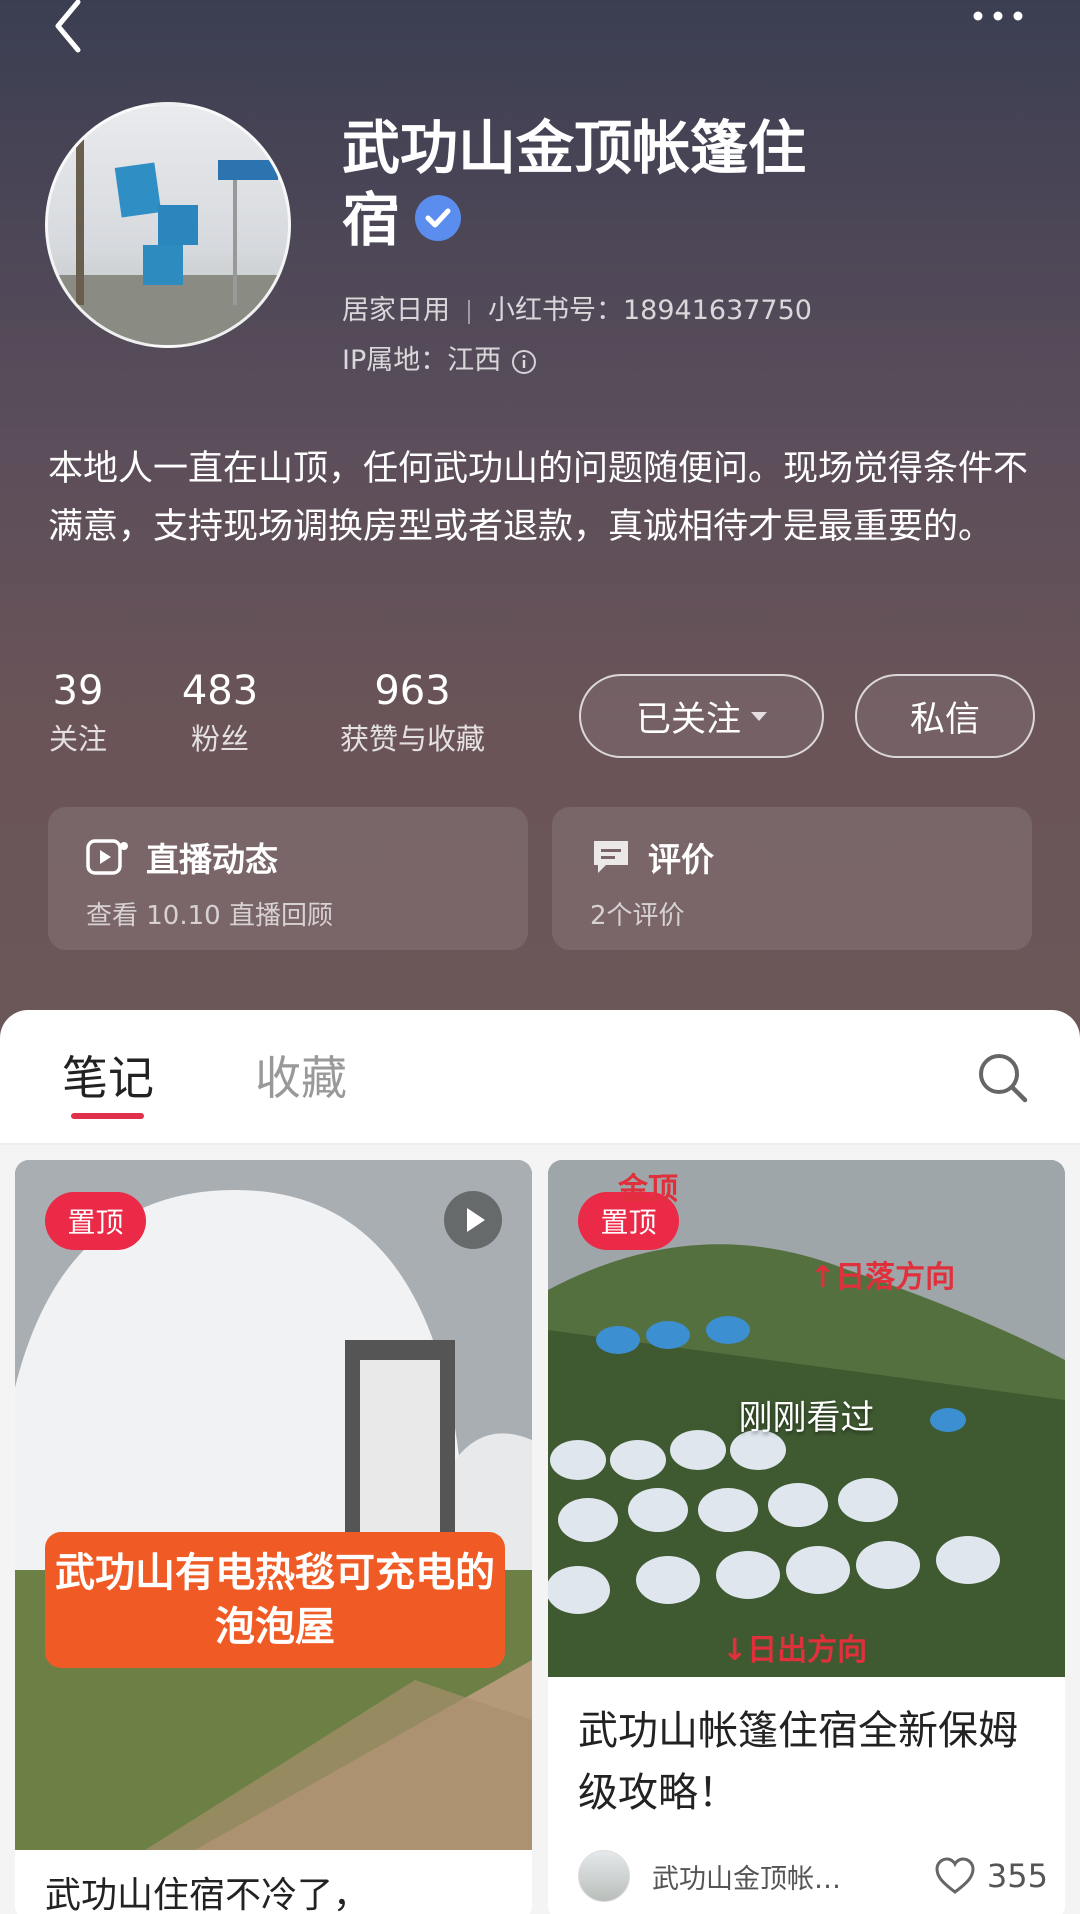  Describe the element at coordinates (212, 859) in the screenshot. I see `live-card-title: 直播动态` at that location.